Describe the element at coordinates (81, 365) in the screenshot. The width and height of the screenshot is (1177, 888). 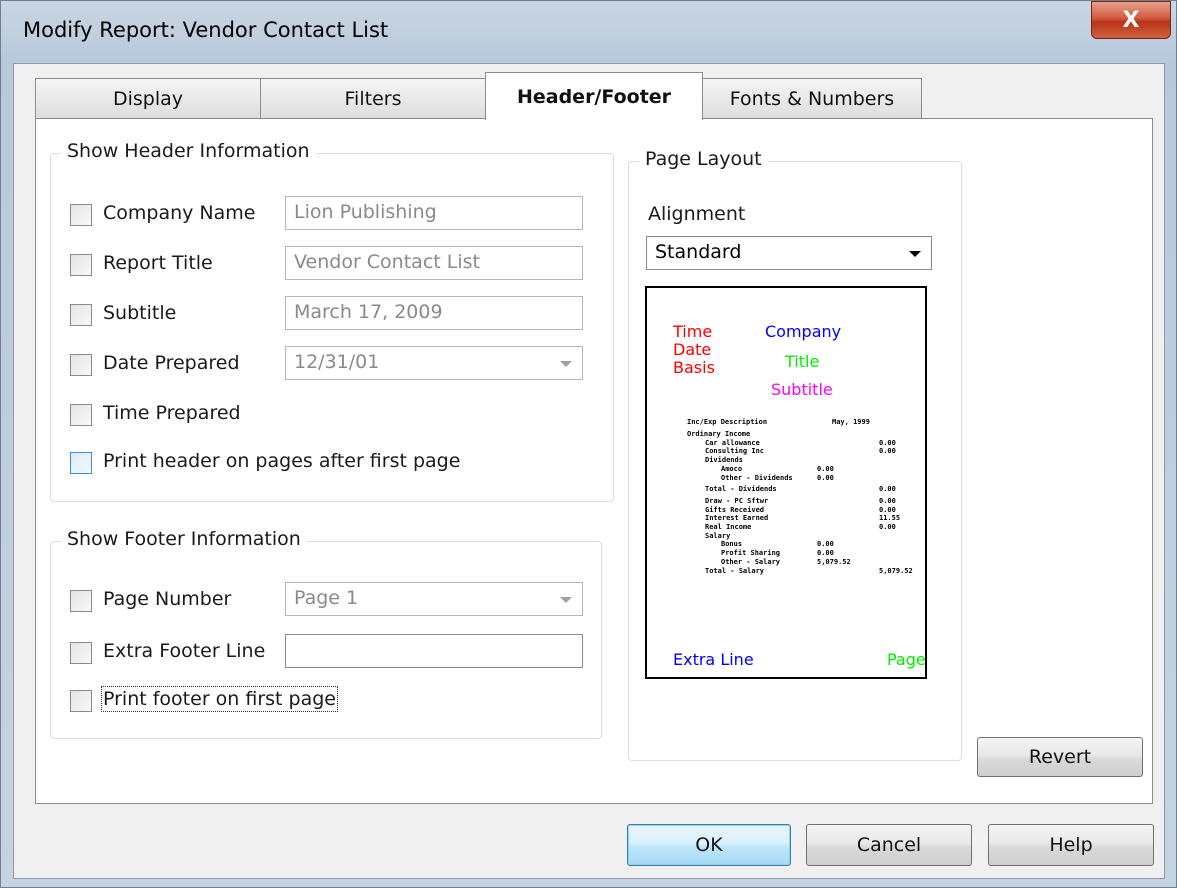
I see `date-prepared-checkbox` at that location.